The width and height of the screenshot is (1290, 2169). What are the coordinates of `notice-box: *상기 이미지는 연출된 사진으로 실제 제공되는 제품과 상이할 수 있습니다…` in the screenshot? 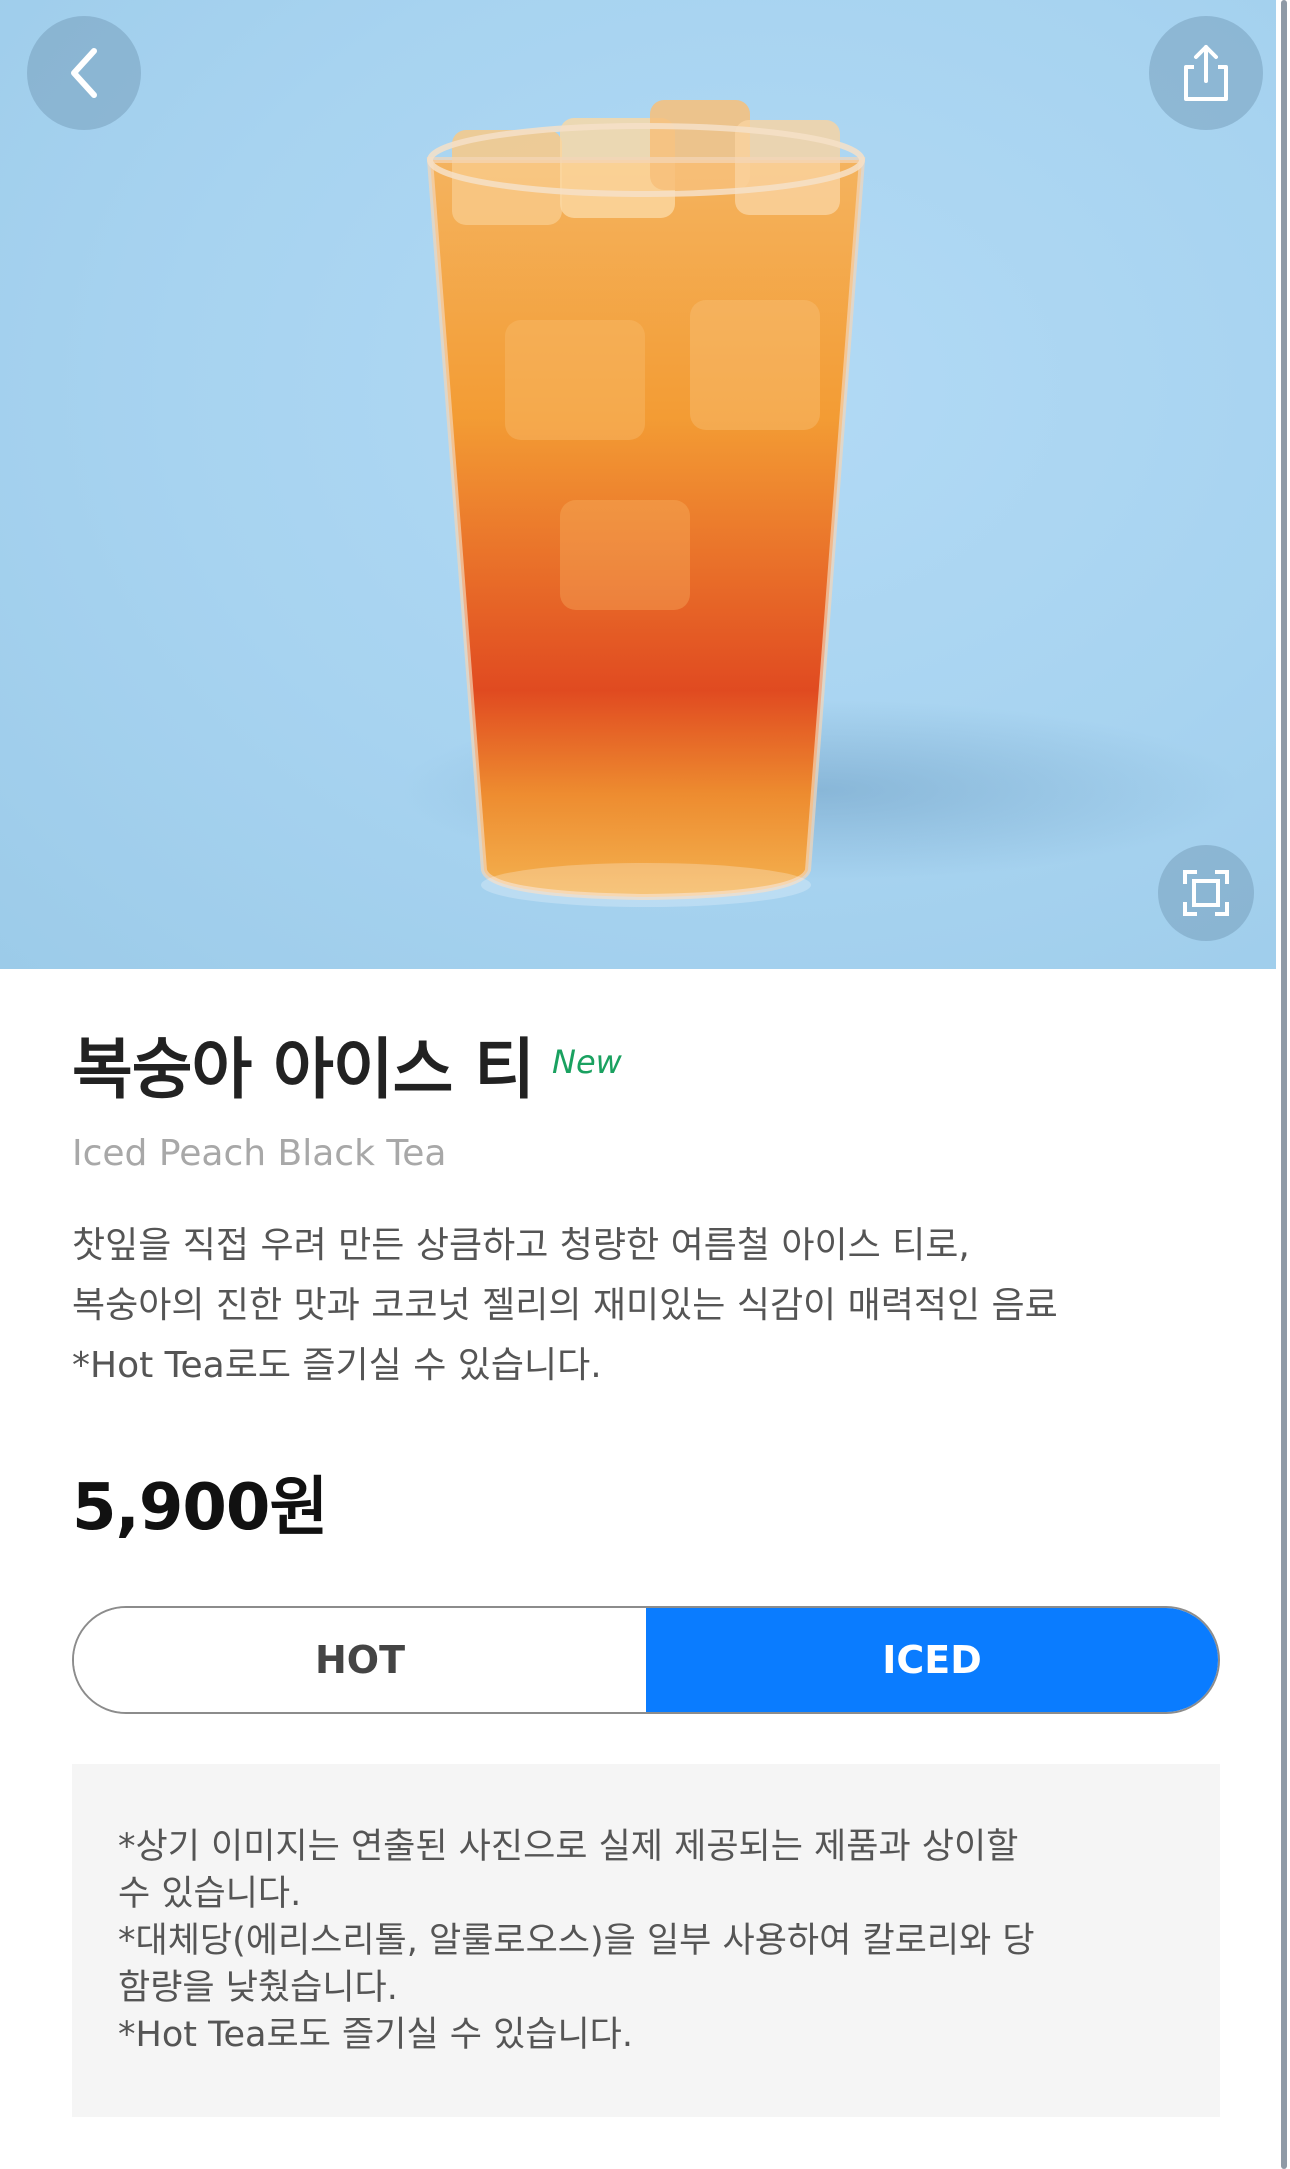 It's located at (646, 1940).